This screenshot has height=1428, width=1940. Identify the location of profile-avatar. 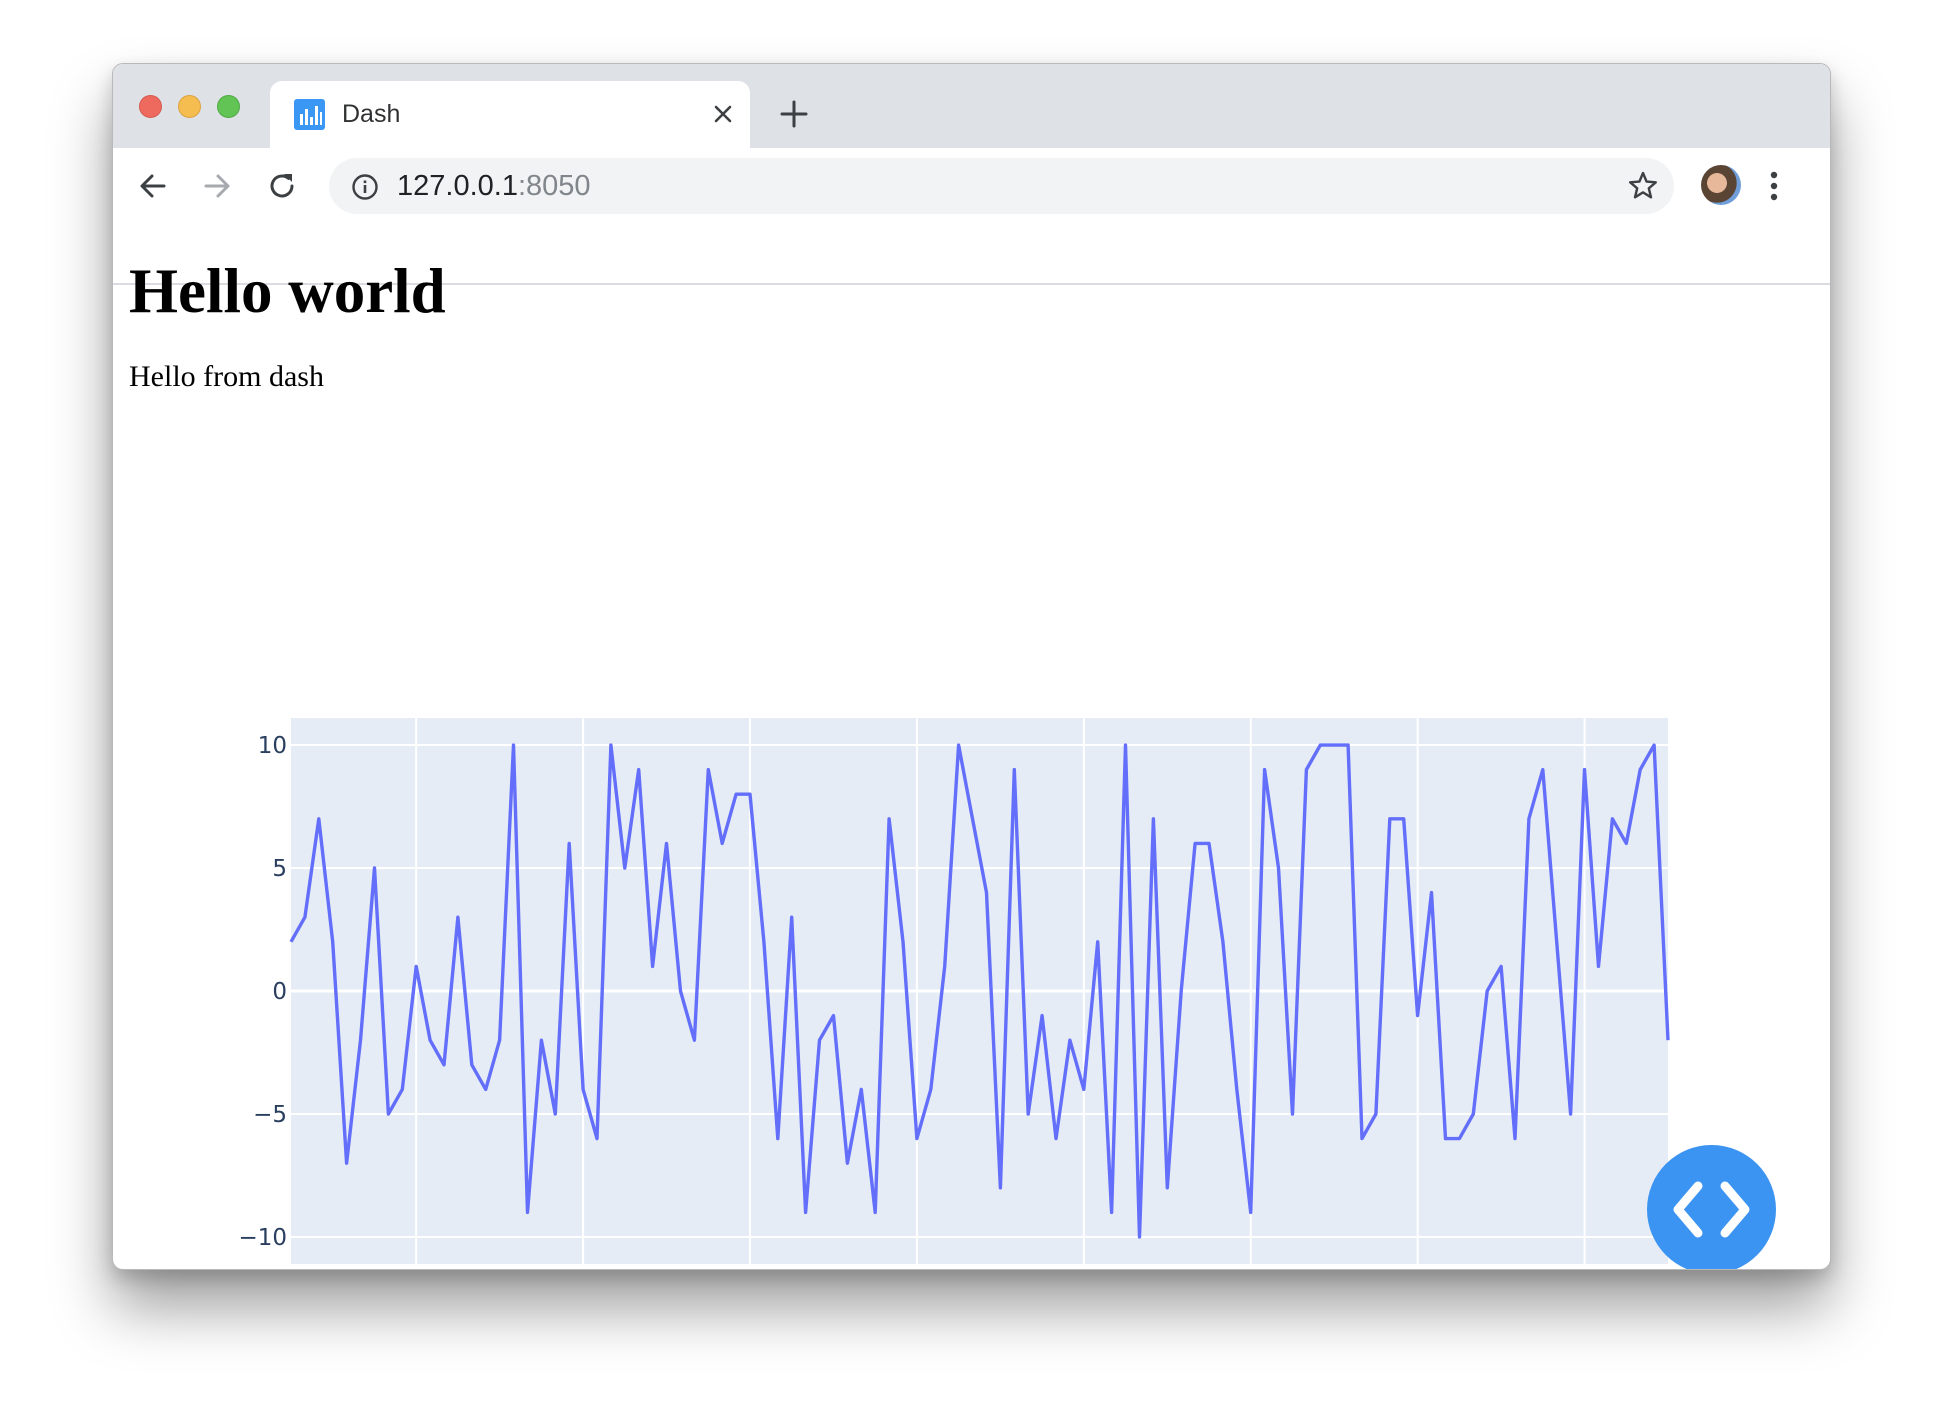
(1721, 185).